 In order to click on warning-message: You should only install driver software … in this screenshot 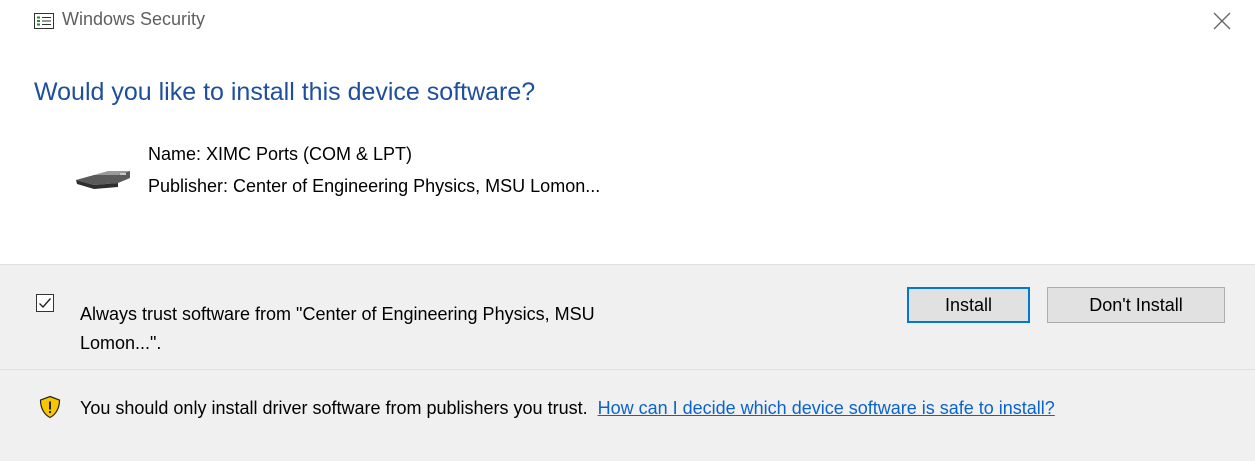, I will do `click(334, 408)`.